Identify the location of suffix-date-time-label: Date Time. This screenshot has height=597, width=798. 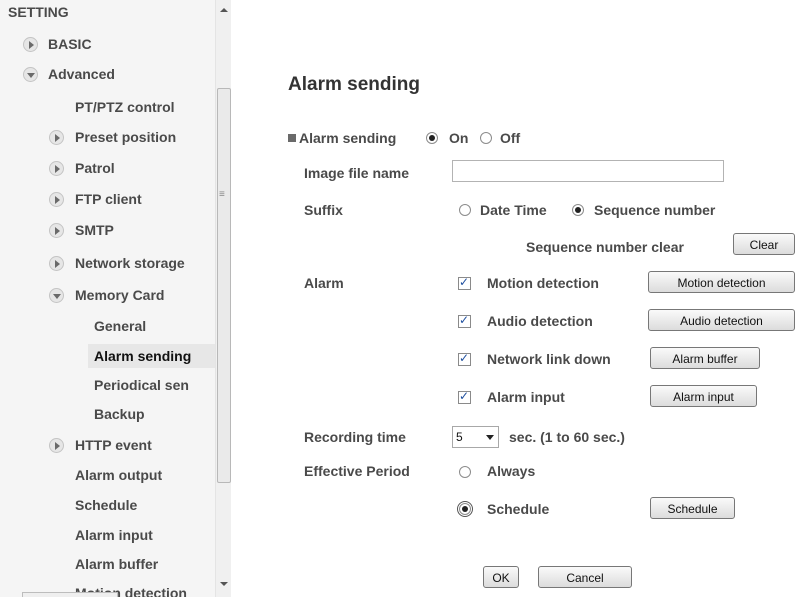
(513, 210).